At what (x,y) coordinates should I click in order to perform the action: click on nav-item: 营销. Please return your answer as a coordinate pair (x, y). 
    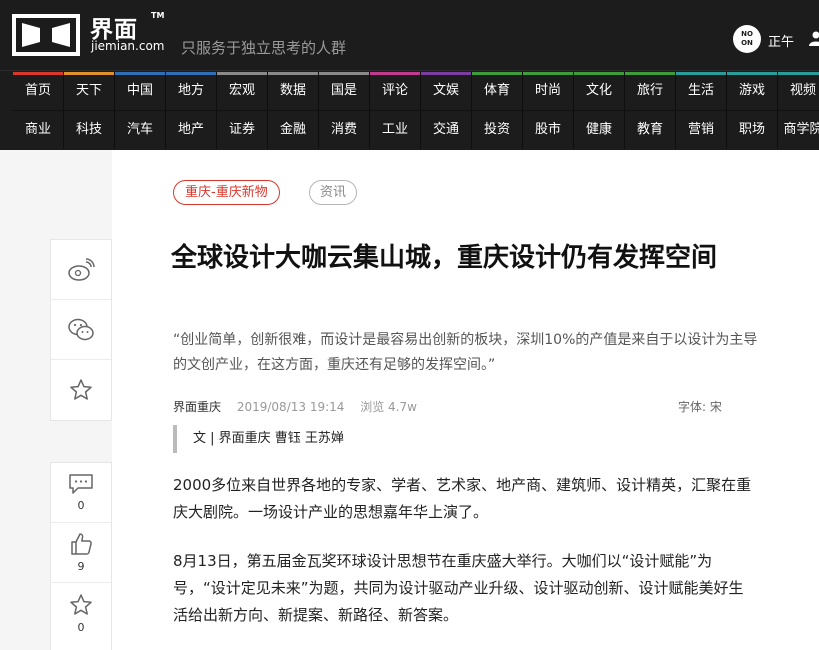
    Looking at the image, I should click on (701, 130).